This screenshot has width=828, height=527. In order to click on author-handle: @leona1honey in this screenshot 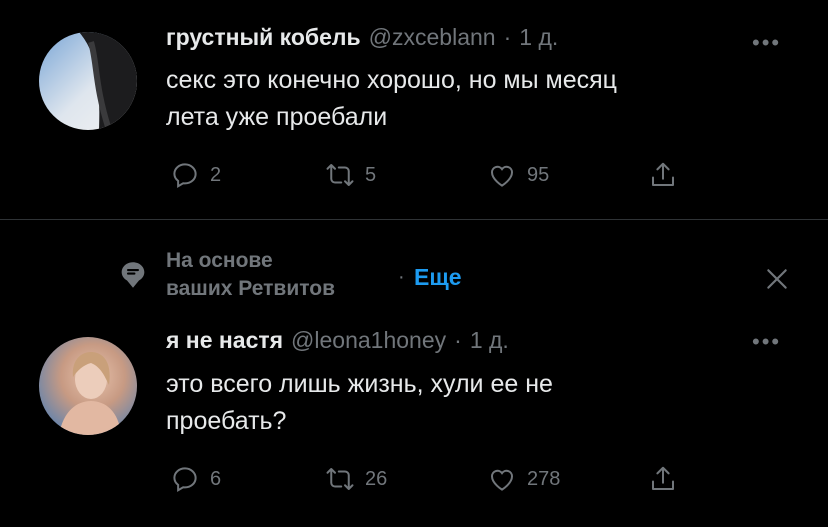, I will do `click(368, 340)`.